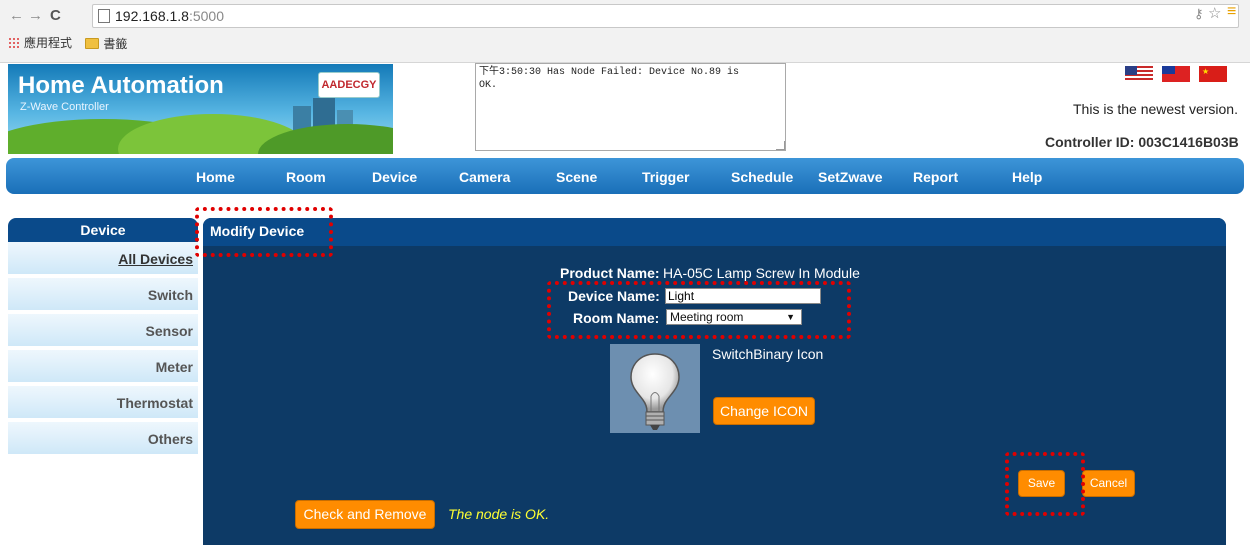 Image resolution: width=1250 pixels, height=545 pixels. Describe the element at coordinates (1214, 13) in the screenshot. I see `star-icon: ☆` at that location.